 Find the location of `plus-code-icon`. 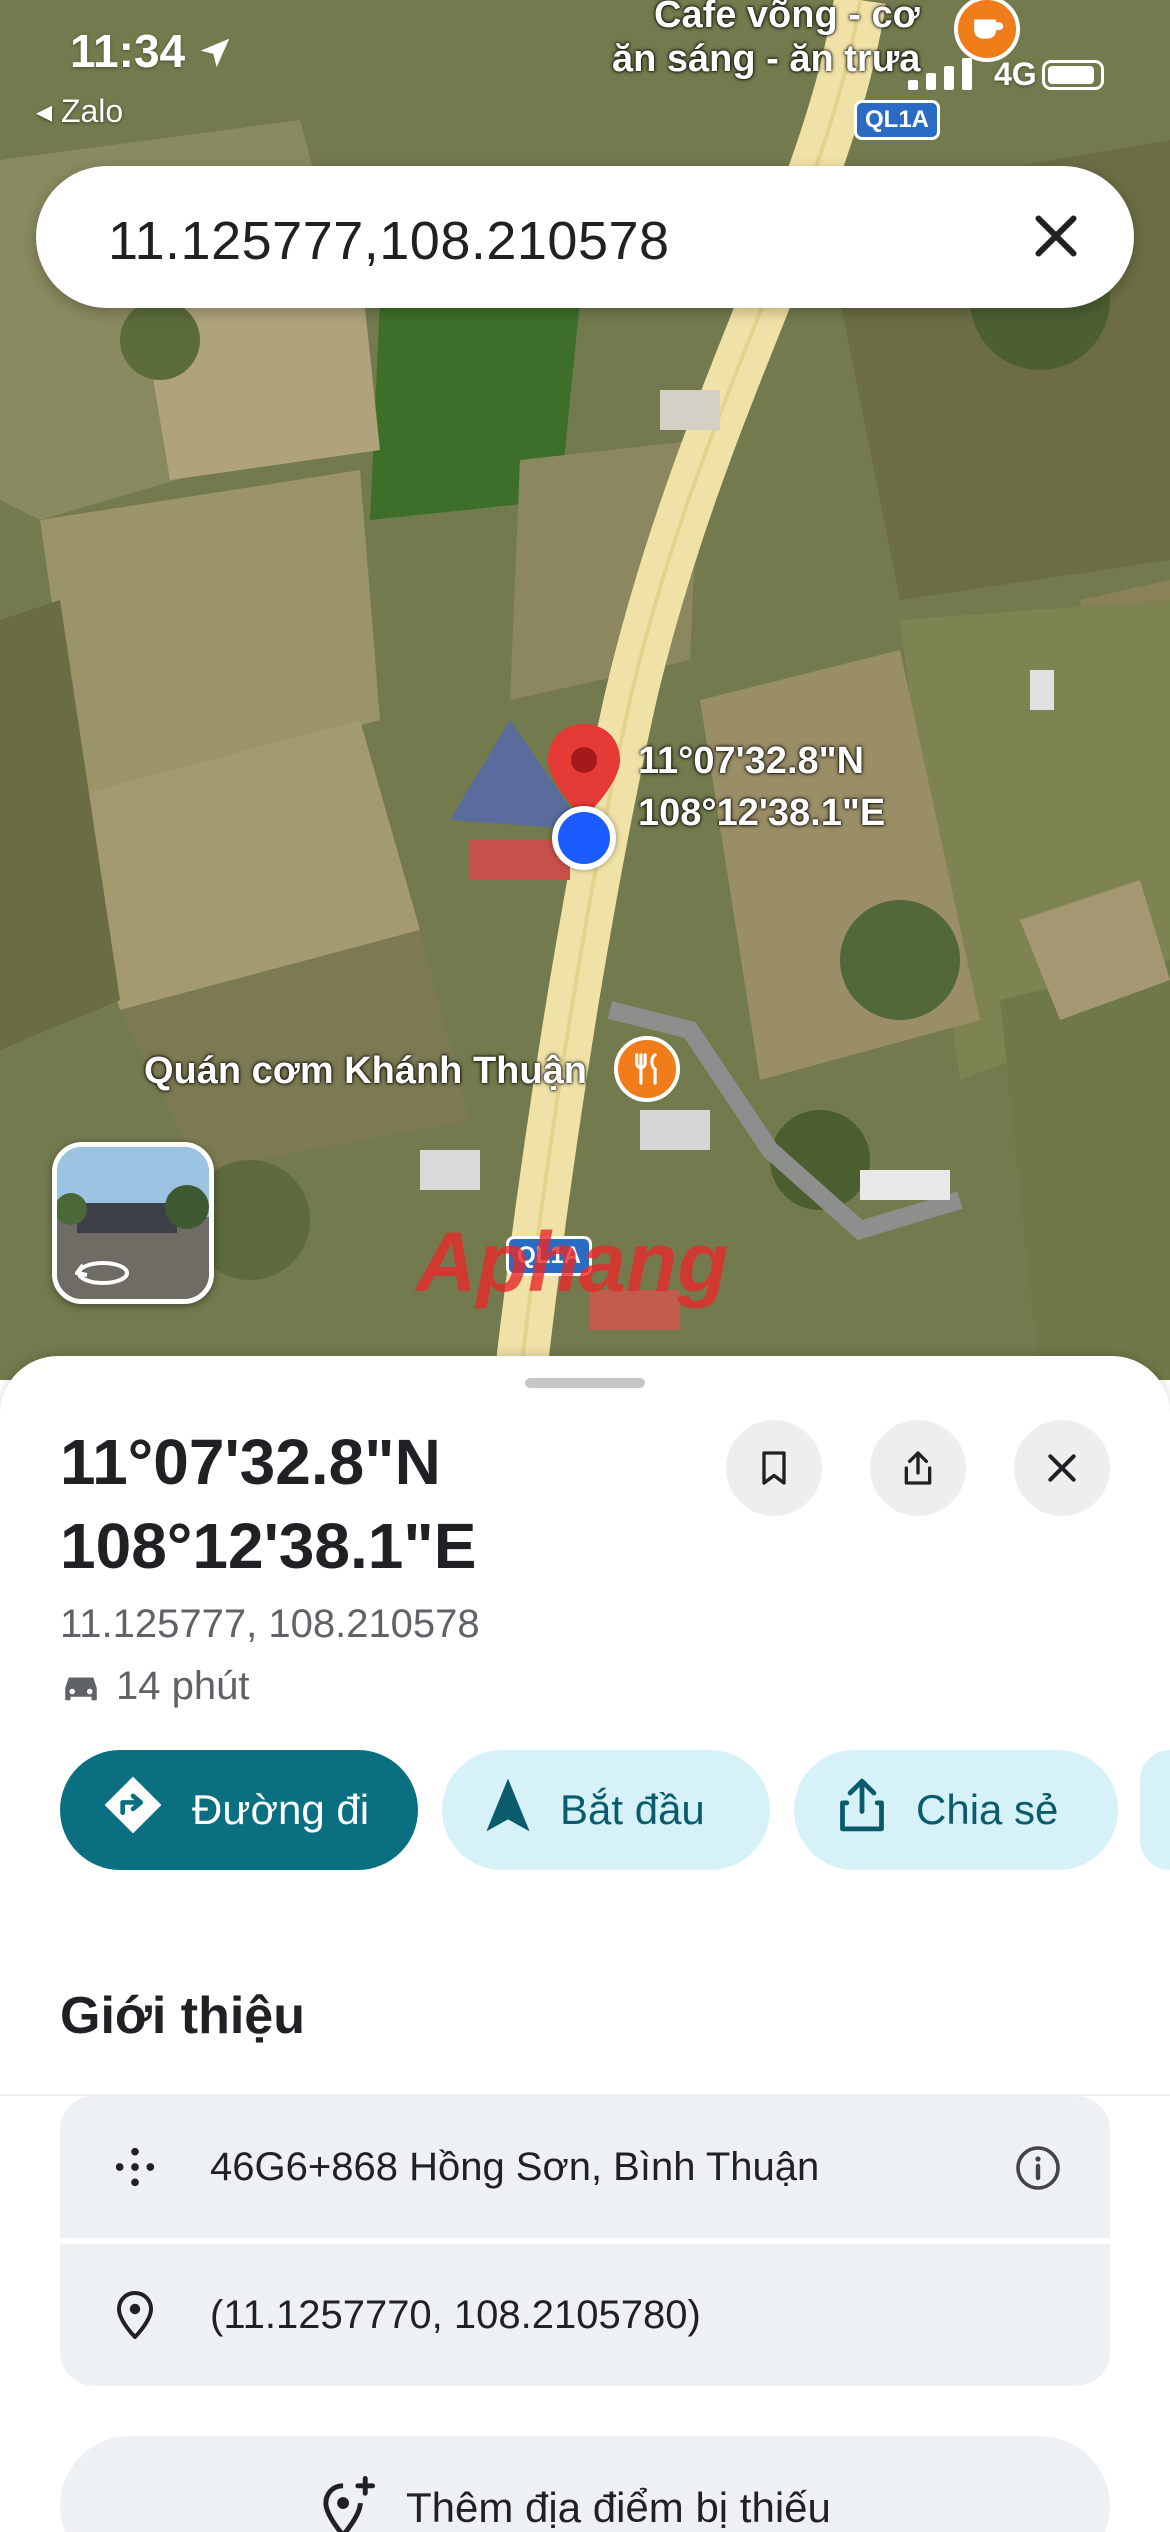

plus-code-icon is located at coordinates (135, 2167).